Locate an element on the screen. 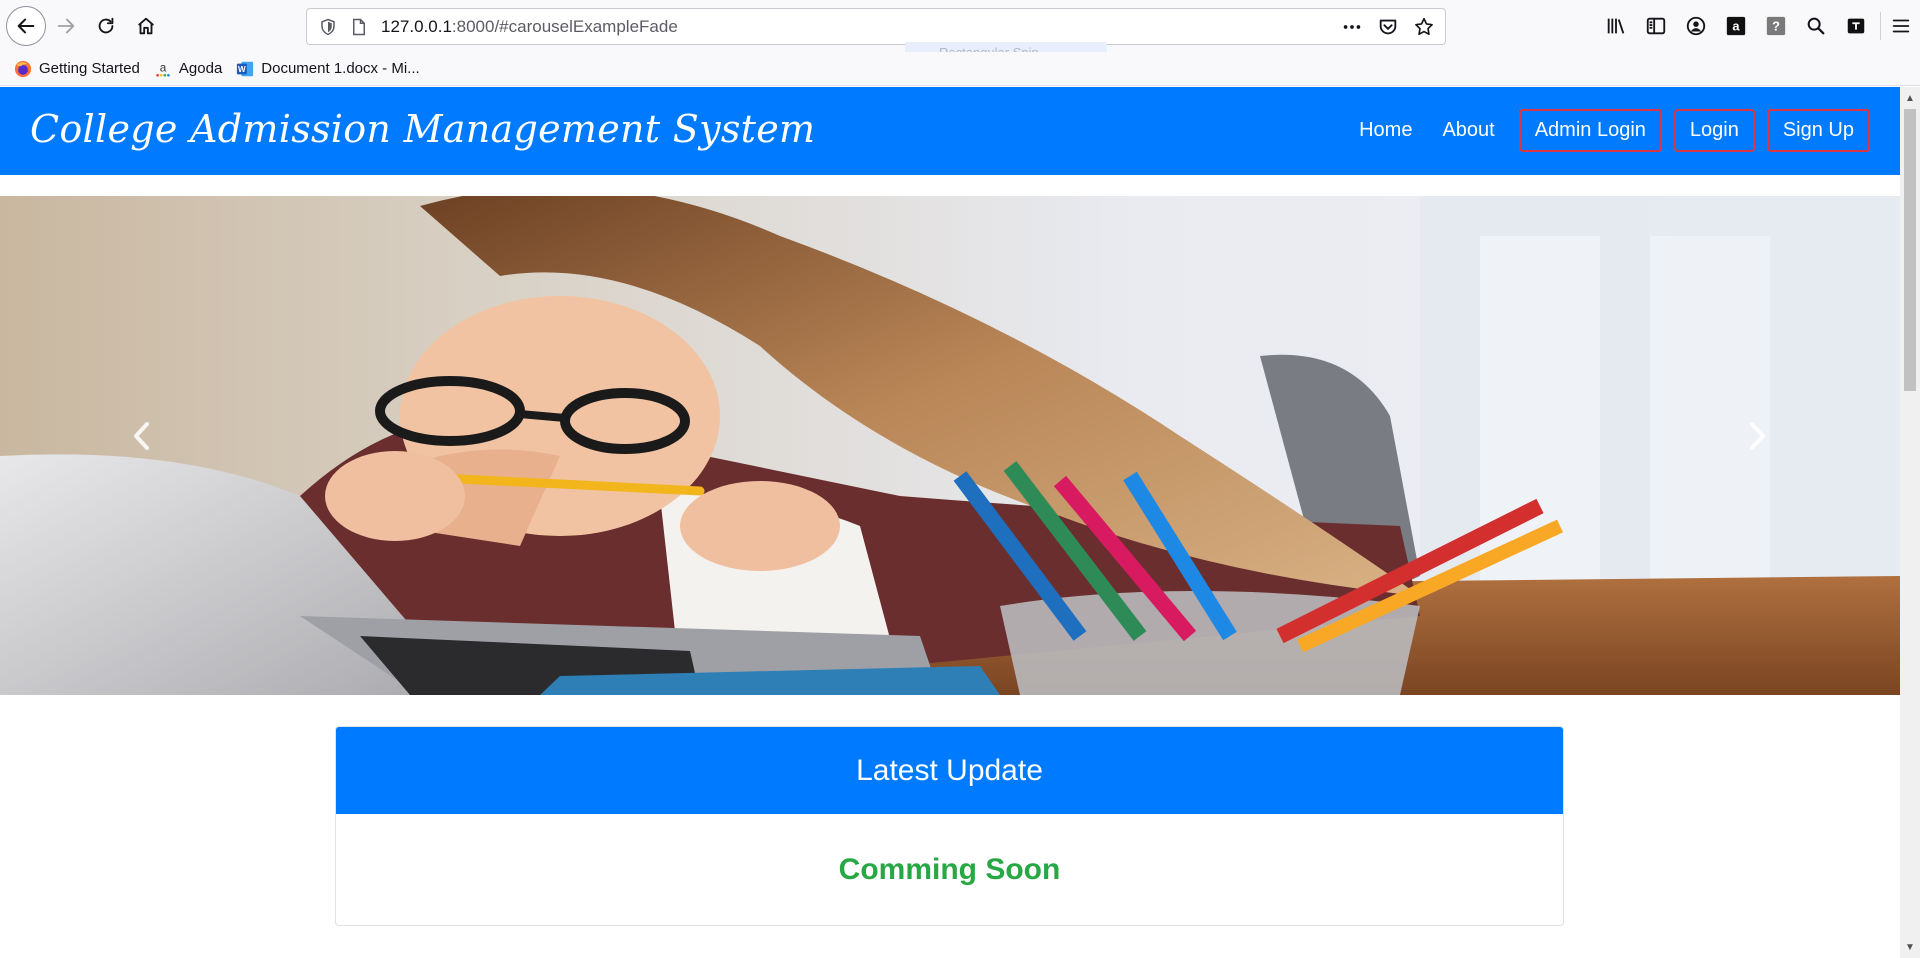  sidebar-button is located at coordinates (1656, 26).